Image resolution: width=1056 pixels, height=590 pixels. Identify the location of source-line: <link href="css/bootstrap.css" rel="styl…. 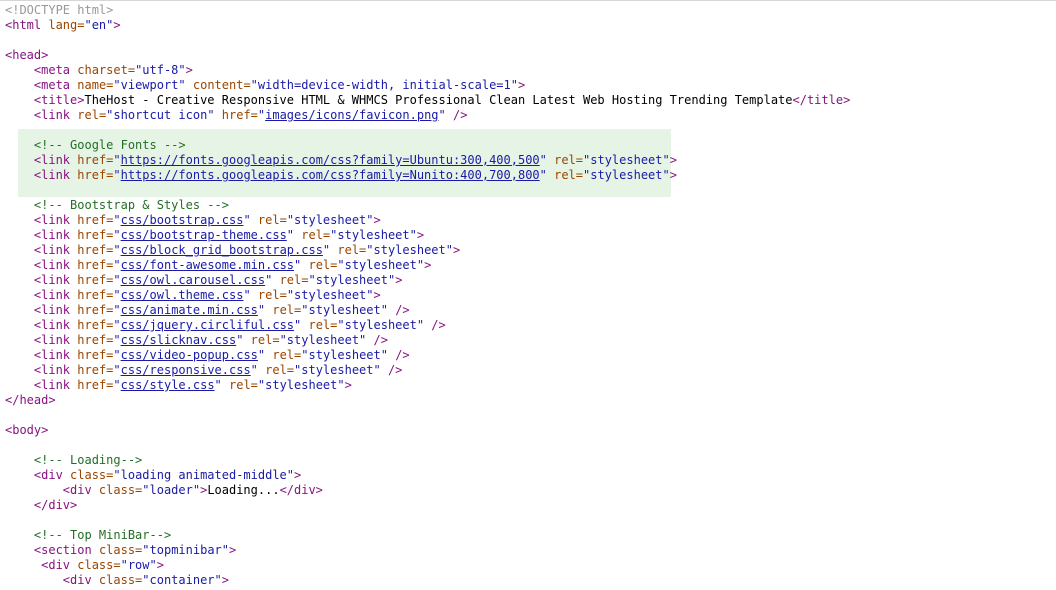
(530, 220).